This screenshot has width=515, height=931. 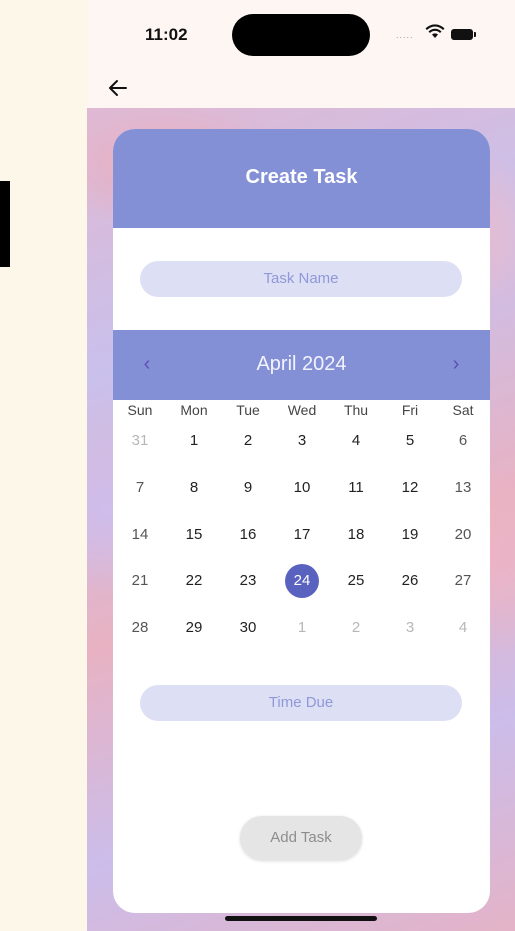 I want to click on time-due-input: Time Due, so click(x=301, y=703).